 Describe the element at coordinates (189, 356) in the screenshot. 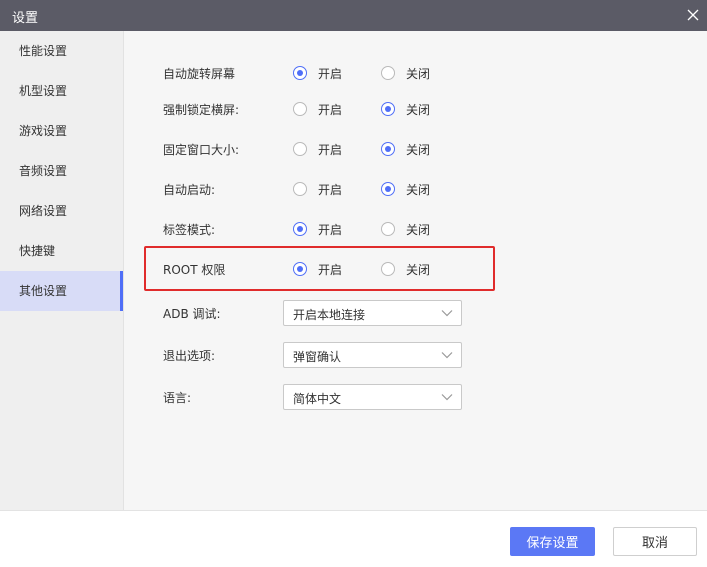

I see `setting-label: 退出选项:` at that location.